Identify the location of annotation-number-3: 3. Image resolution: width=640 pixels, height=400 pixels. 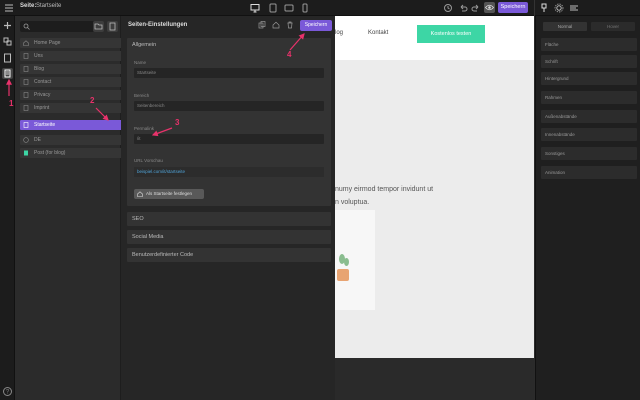
(177, 122).